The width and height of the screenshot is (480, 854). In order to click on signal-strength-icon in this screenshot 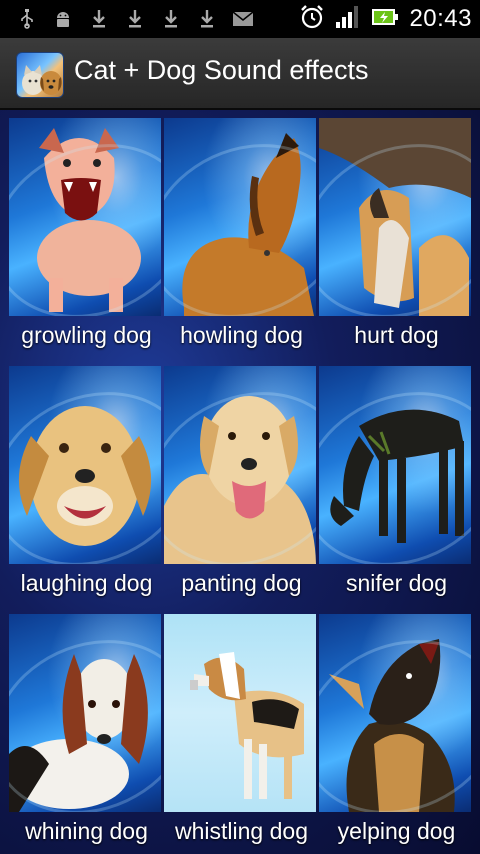, I will do `click(348, 19)`.